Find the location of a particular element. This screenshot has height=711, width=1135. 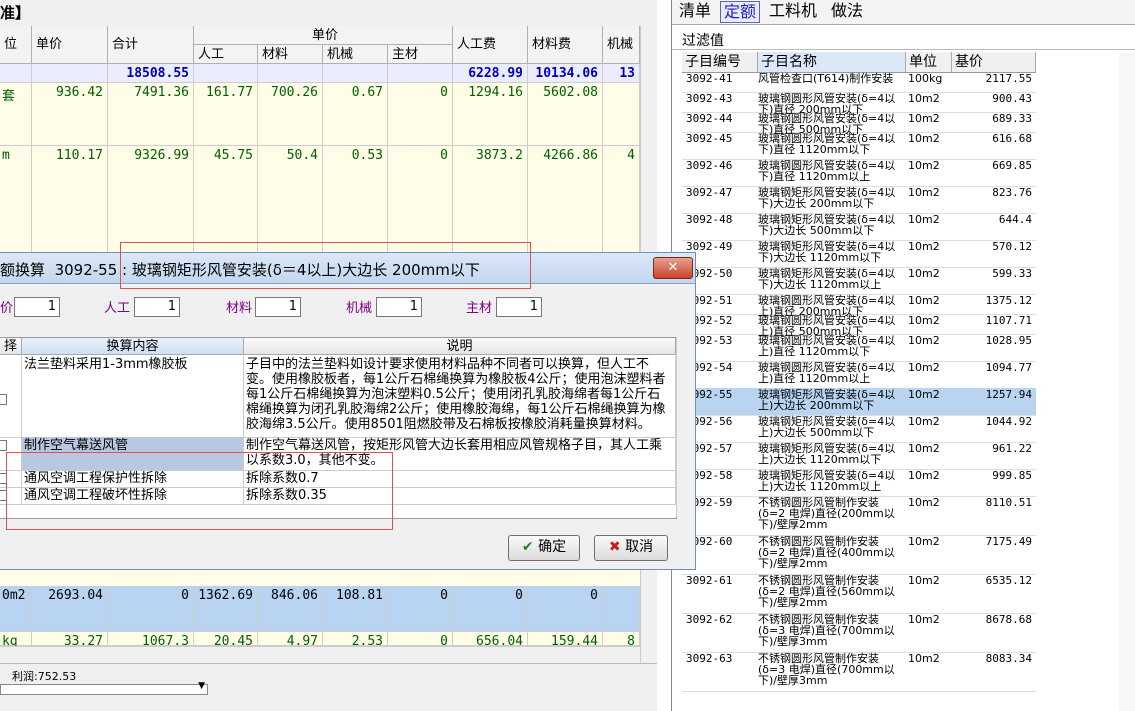

item-name: 玻璃钢矩形风管安装(δ=4以下)大边长 1120mm以上 is located at coordinates (827, 279).